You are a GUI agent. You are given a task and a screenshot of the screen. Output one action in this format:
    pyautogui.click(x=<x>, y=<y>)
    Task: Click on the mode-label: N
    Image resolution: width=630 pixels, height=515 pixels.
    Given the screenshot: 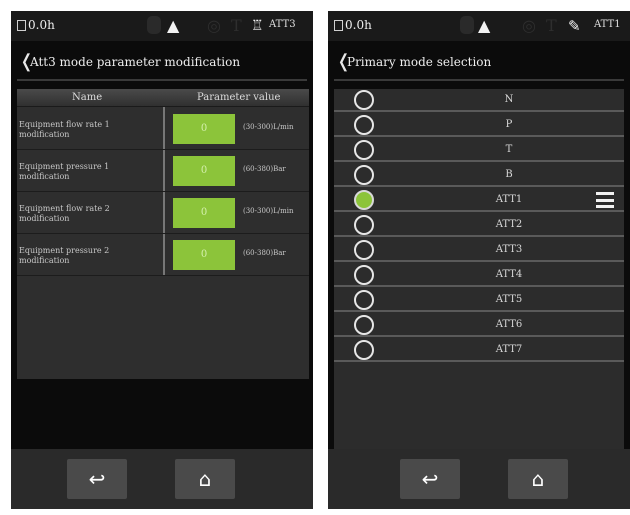 What is the action you would take?
    pyautogui.click(x=509, y=99)
    